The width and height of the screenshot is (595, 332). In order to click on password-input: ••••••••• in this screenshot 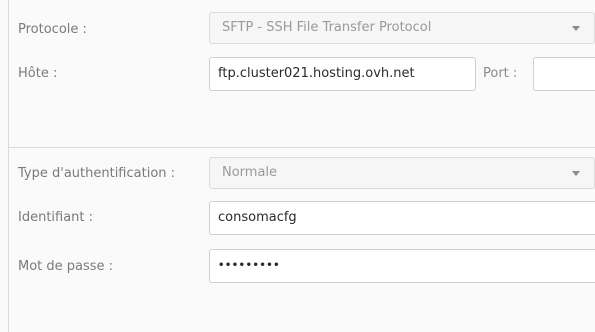, I will do `click(402, 266)`.